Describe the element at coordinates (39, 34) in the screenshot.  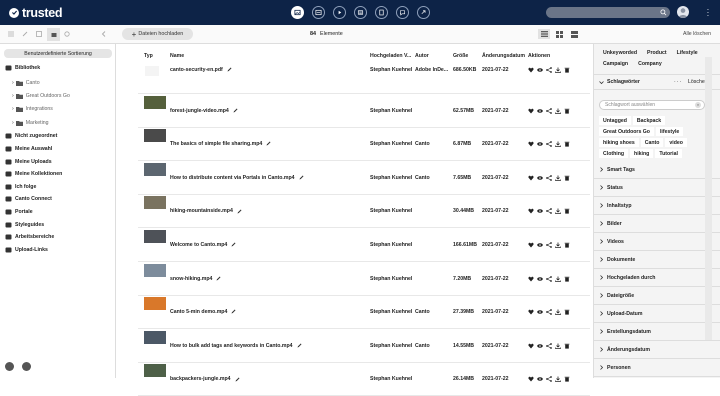
I see `grid-icon` at that location.